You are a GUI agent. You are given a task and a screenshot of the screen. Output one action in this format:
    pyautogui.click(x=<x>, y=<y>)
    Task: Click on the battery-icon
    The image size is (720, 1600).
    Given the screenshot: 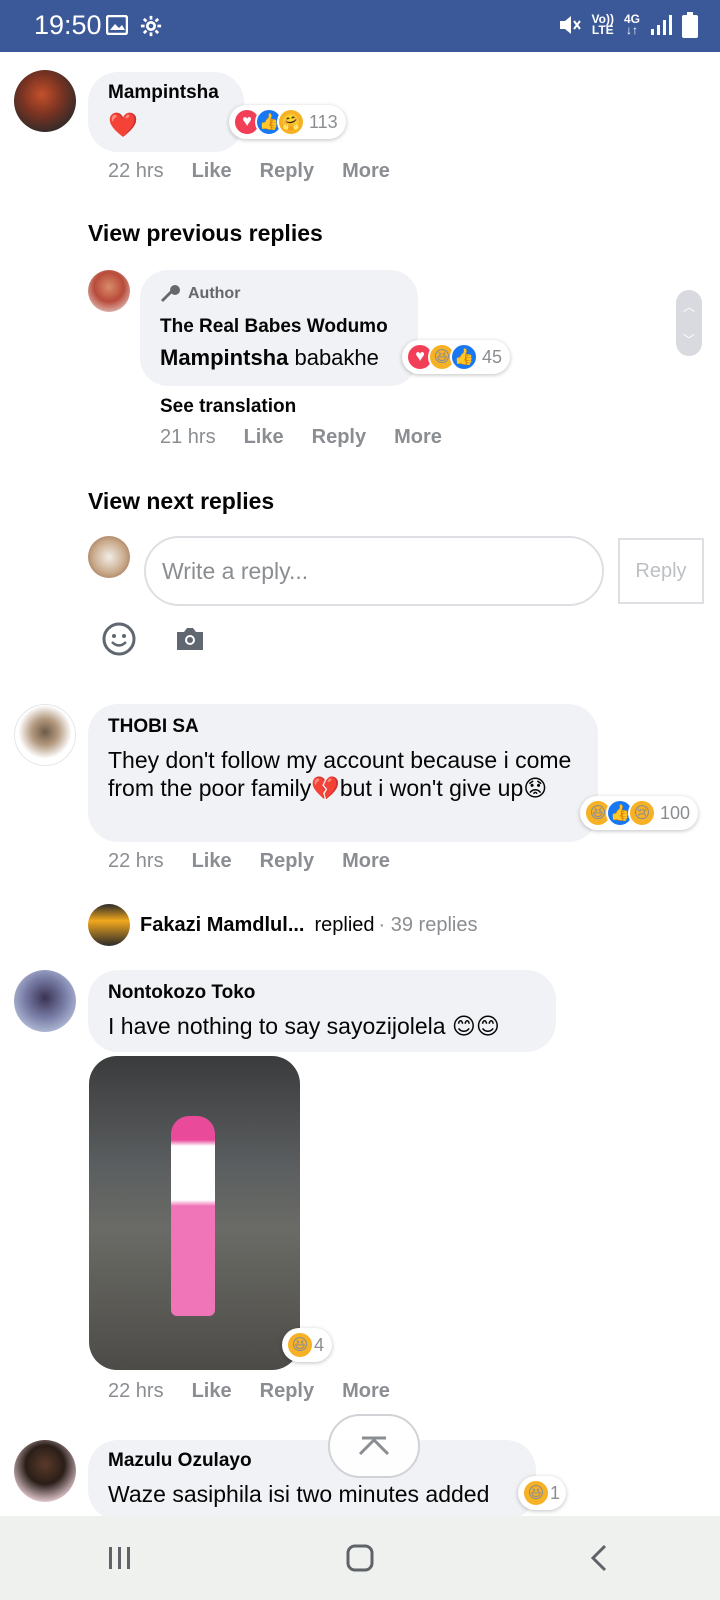 What is the action you would take?
    pyautogui.click(x=690, y=25)
    